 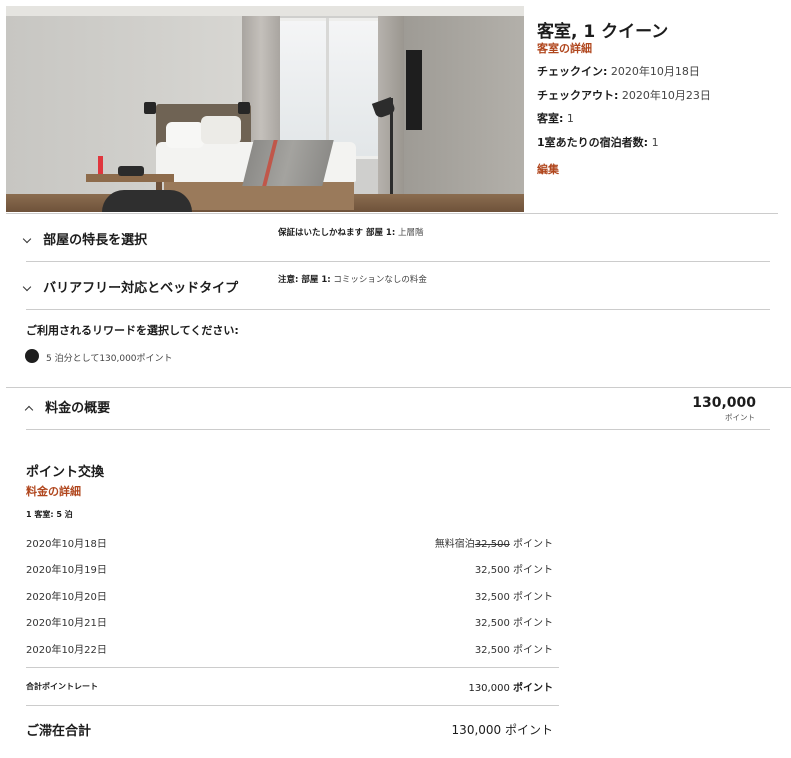 I want to click on accessibility-bed-toggle: バリアフリー対応とベッドタイプ, so click(x=130, y=286).